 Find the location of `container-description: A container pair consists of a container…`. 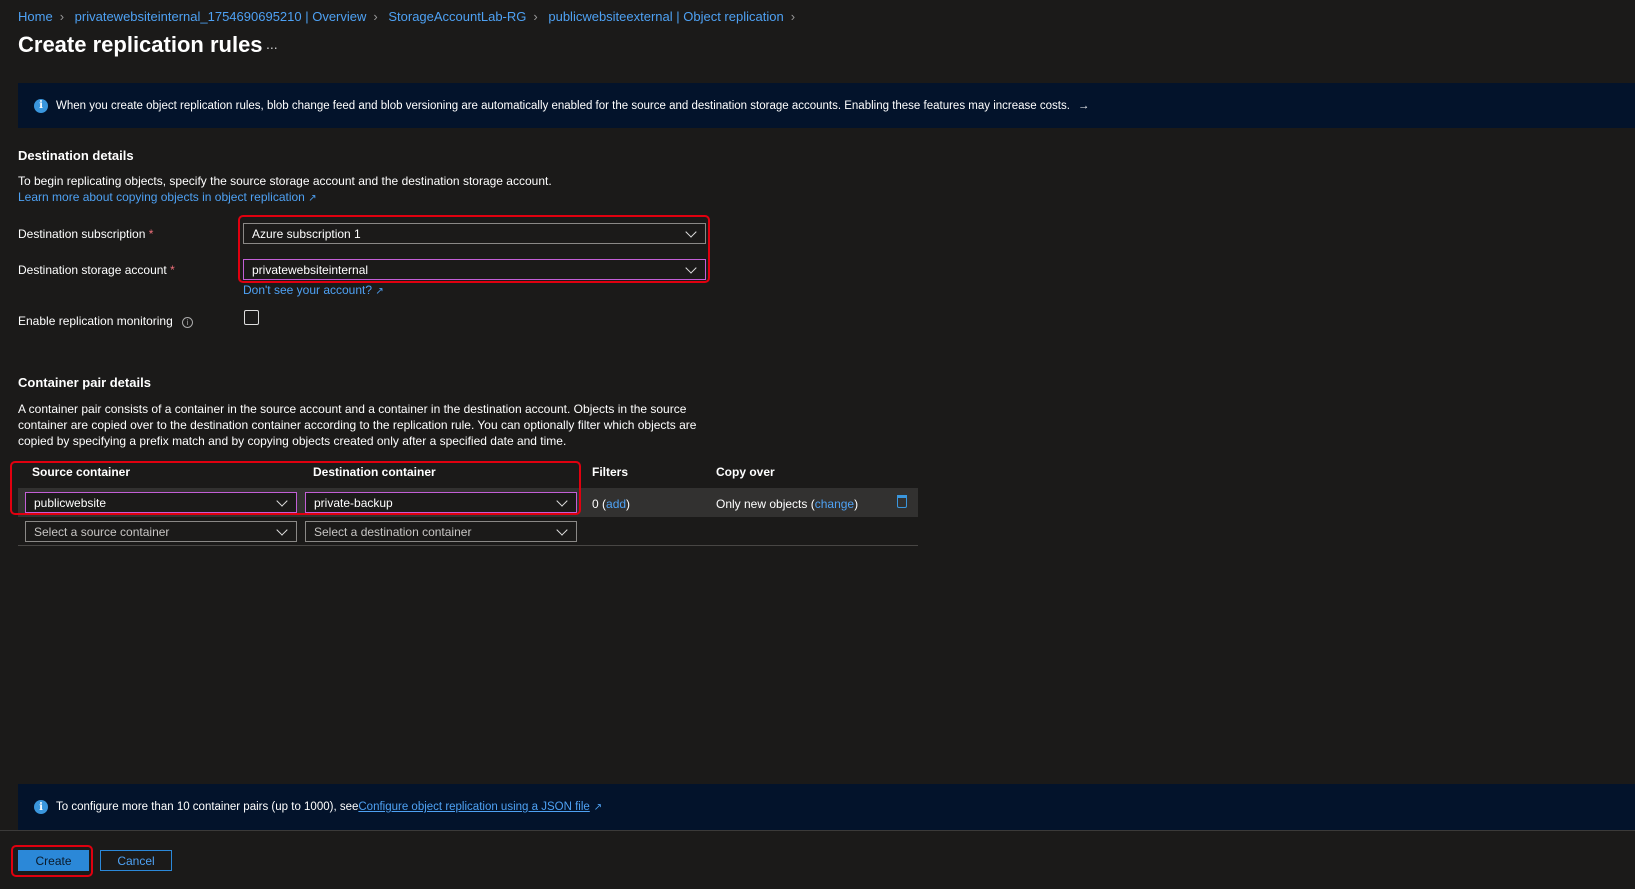

container-description: A container pair consists of a container… is located at coordinates (357, 425).